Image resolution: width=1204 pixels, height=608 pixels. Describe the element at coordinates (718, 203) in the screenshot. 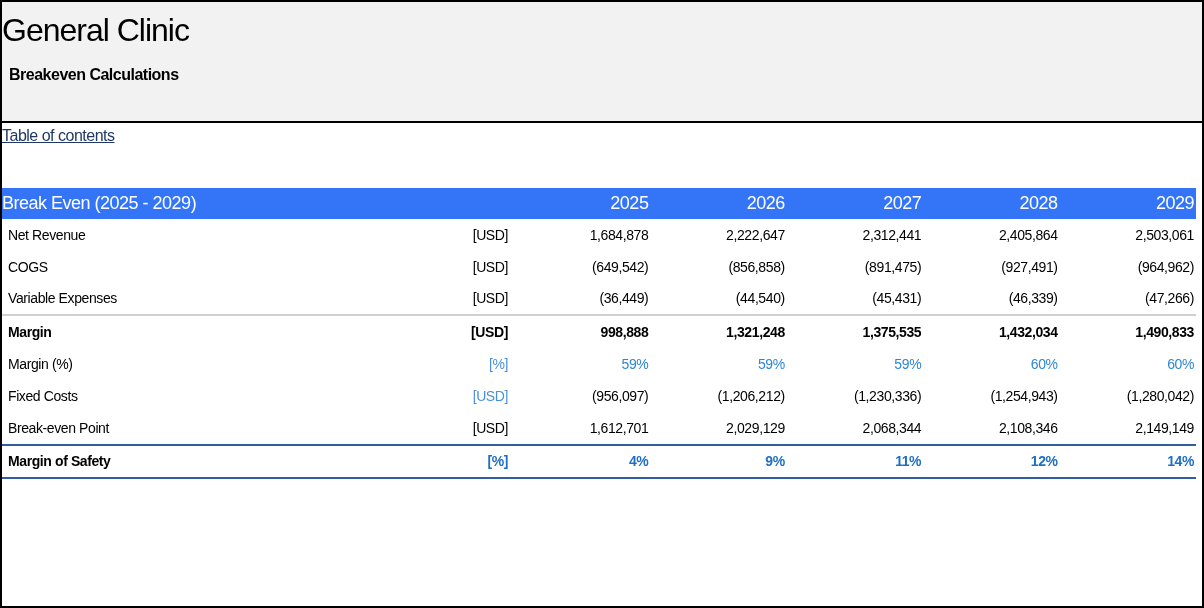

I see `year-header: 2026` at that location.